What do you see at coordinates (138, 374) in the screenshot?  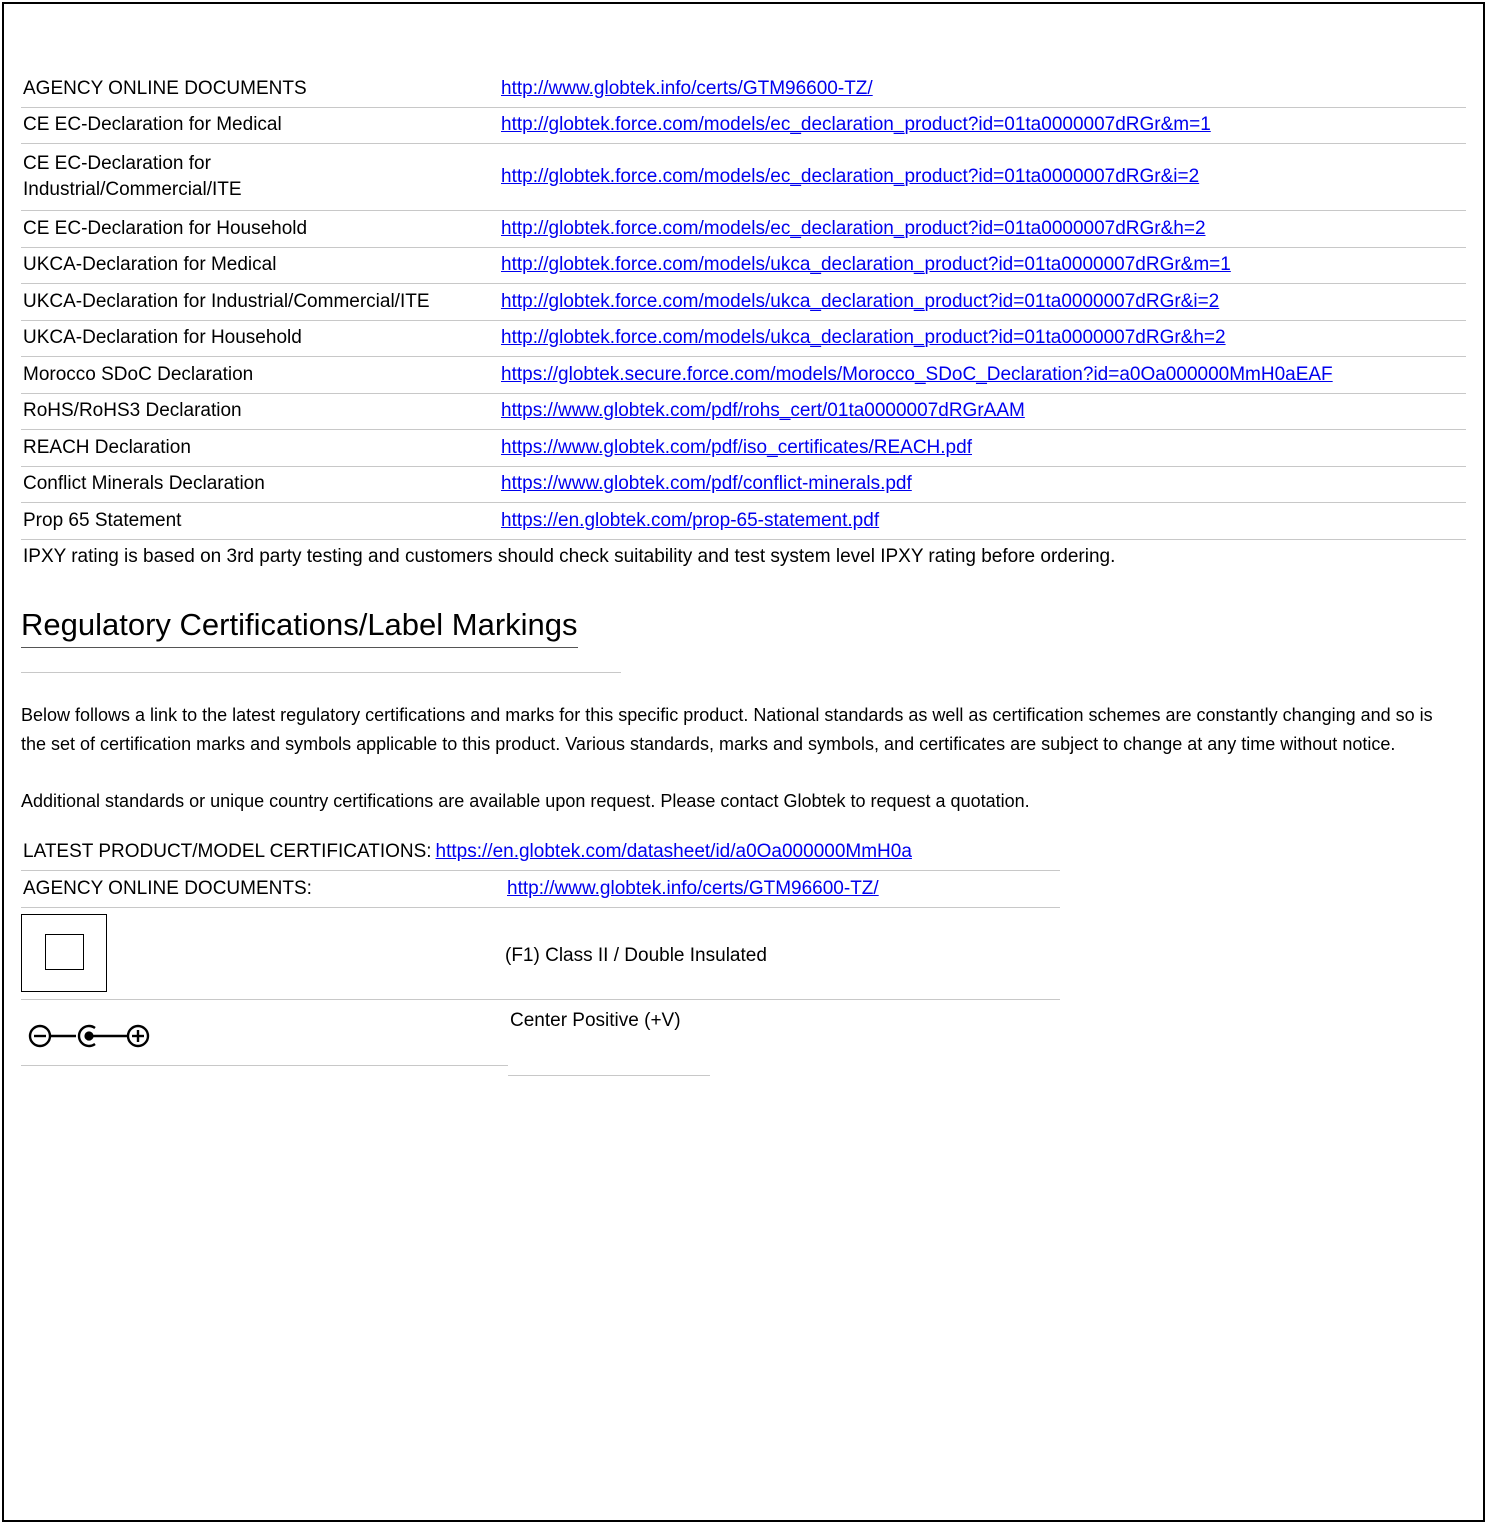 I see `document-label: Morocco SDoC Declaration` at bounding box center [138, 374].